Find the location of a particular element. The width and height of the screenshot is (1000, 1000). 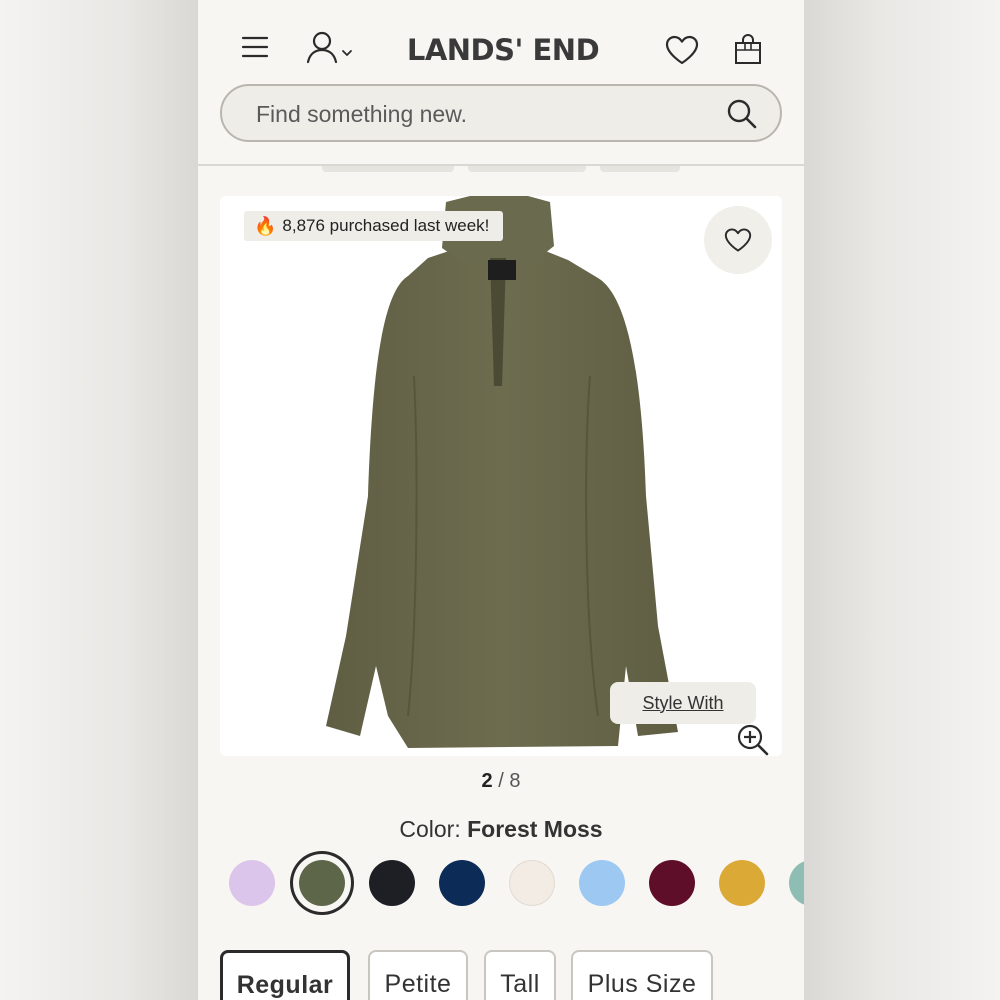

fit-option-plus-size: Plus Size is located at coordinates (642, 975).